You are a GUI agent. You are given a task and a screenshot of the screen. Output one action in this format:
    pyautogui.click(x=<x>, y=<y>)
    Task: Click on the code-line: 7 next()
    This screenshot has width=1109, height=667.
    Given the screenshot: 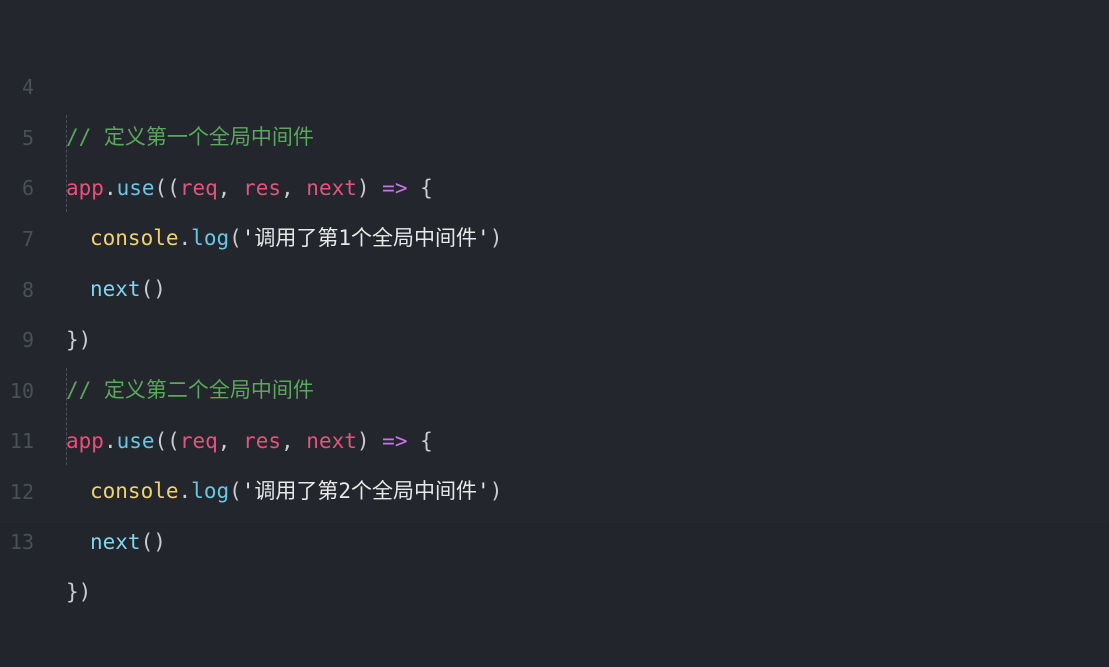 What is the action you would take?
    pyautogui.click(x=83, y=232)
    